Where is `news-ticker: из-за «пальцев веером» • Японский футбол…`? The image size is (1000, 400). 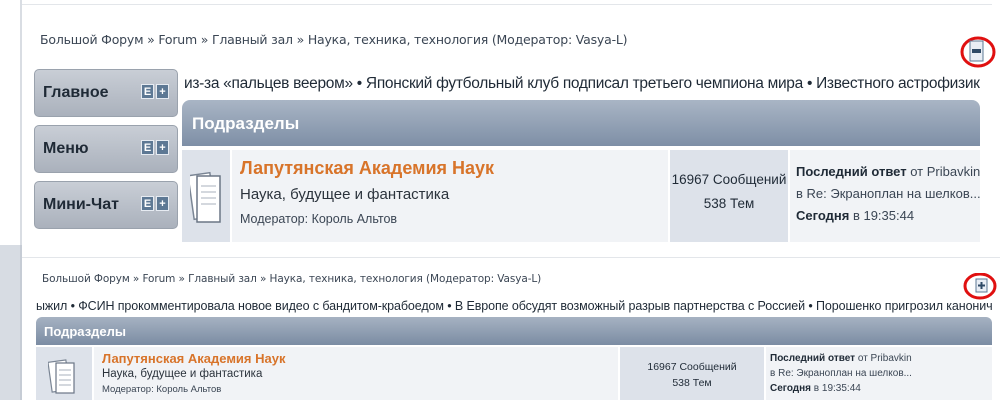
news-ticker: из-за «пальцев веером» • Японский футбол… is located at coordinates (582, 84).